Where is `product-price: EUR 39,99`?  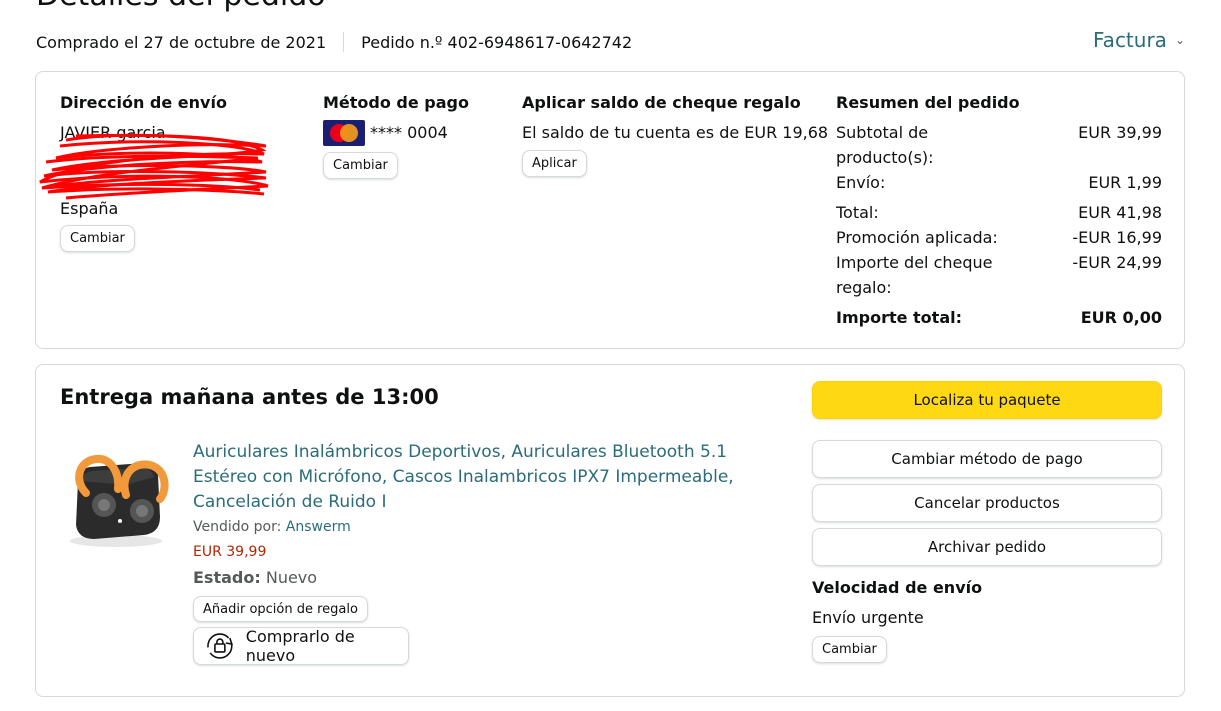
product-price: EUR 39,99 is located at coordinates (230, 552).